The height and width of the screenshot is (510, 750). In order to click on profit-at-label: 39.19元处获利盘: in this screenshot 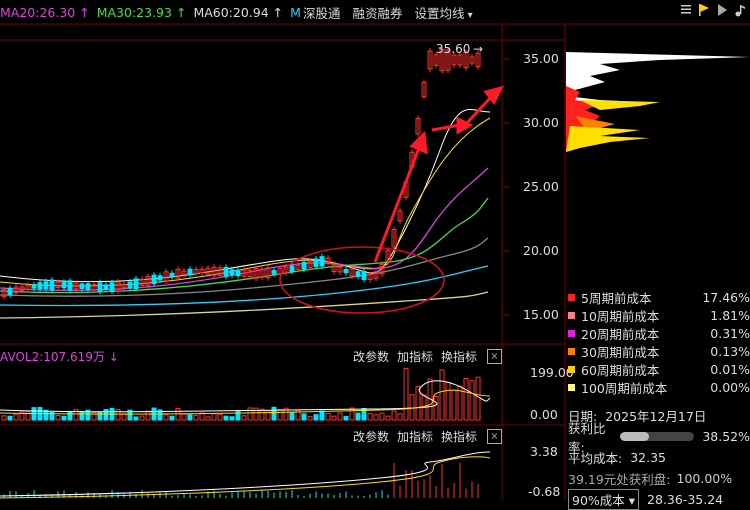, I will do `click(619, 479)`.